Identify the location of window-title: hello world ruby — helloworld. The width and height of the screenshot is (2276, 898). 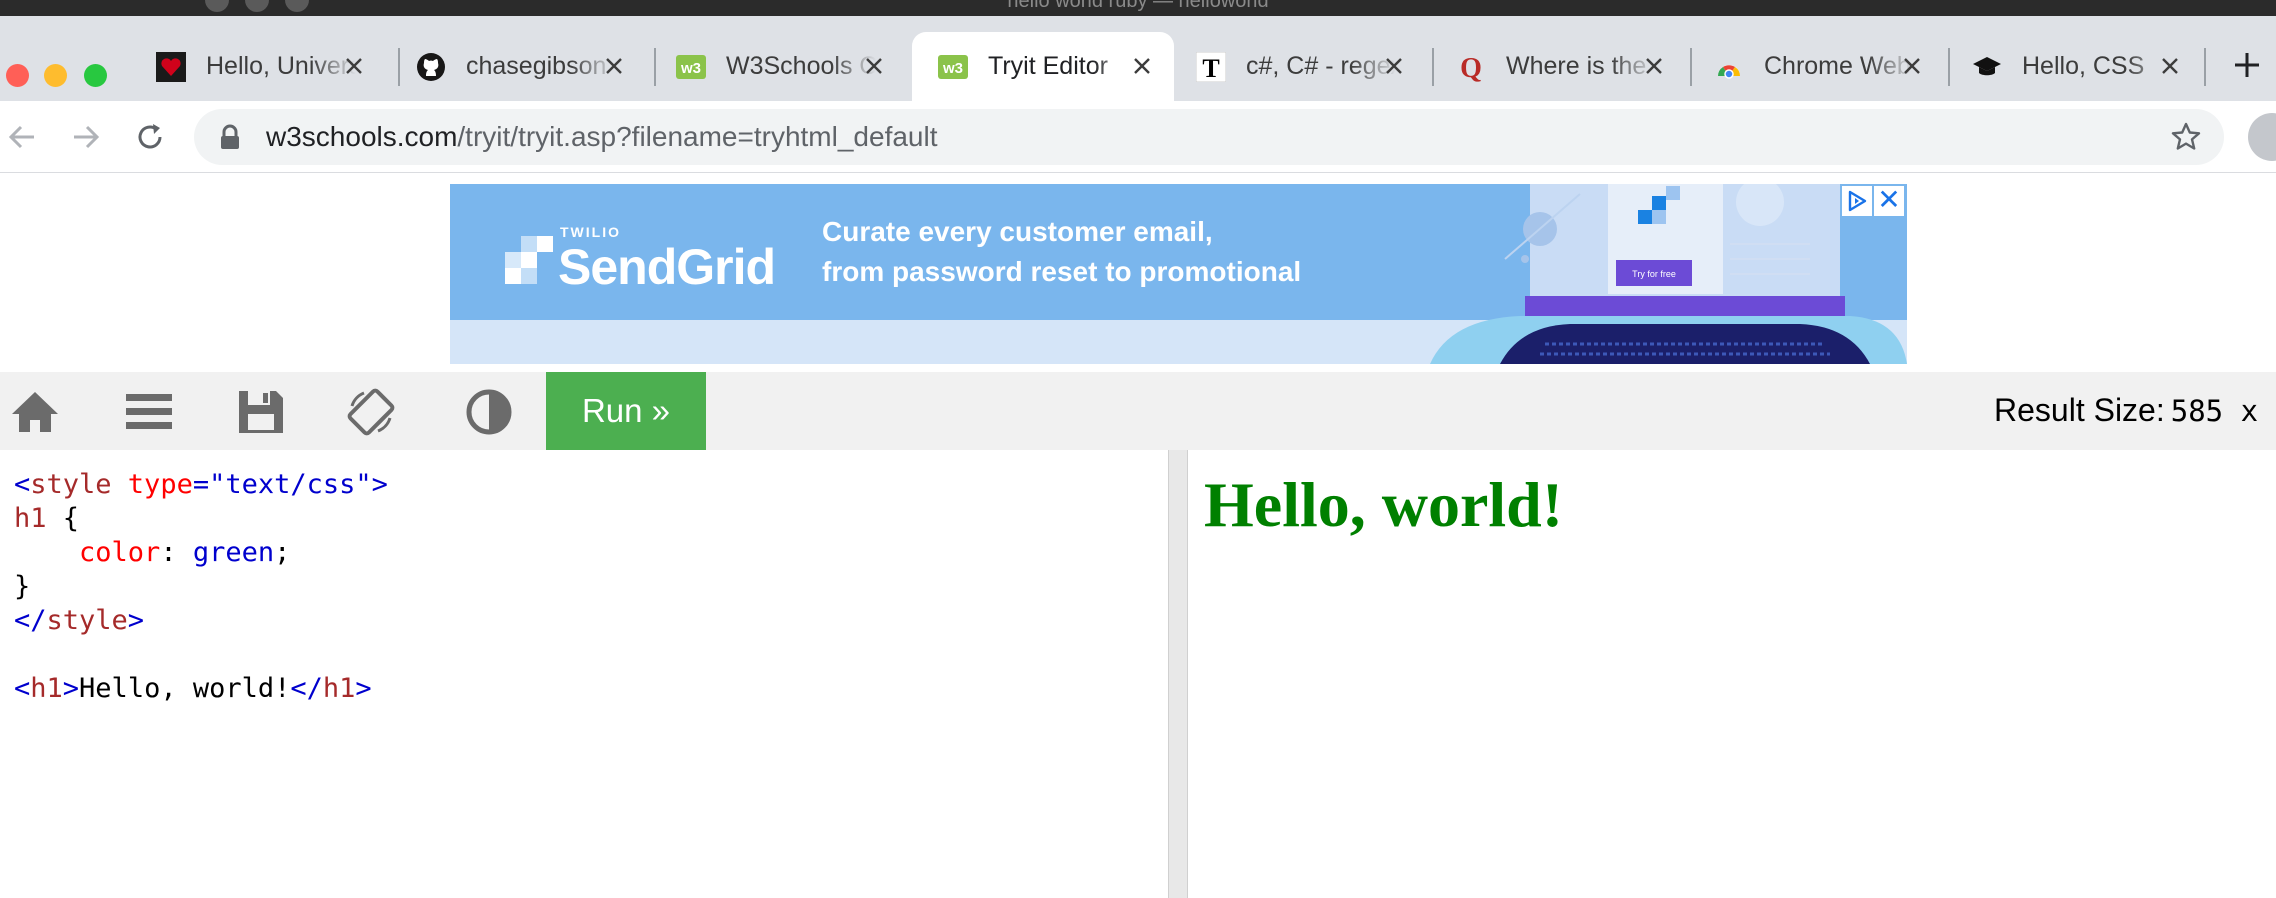
(1138, 6).